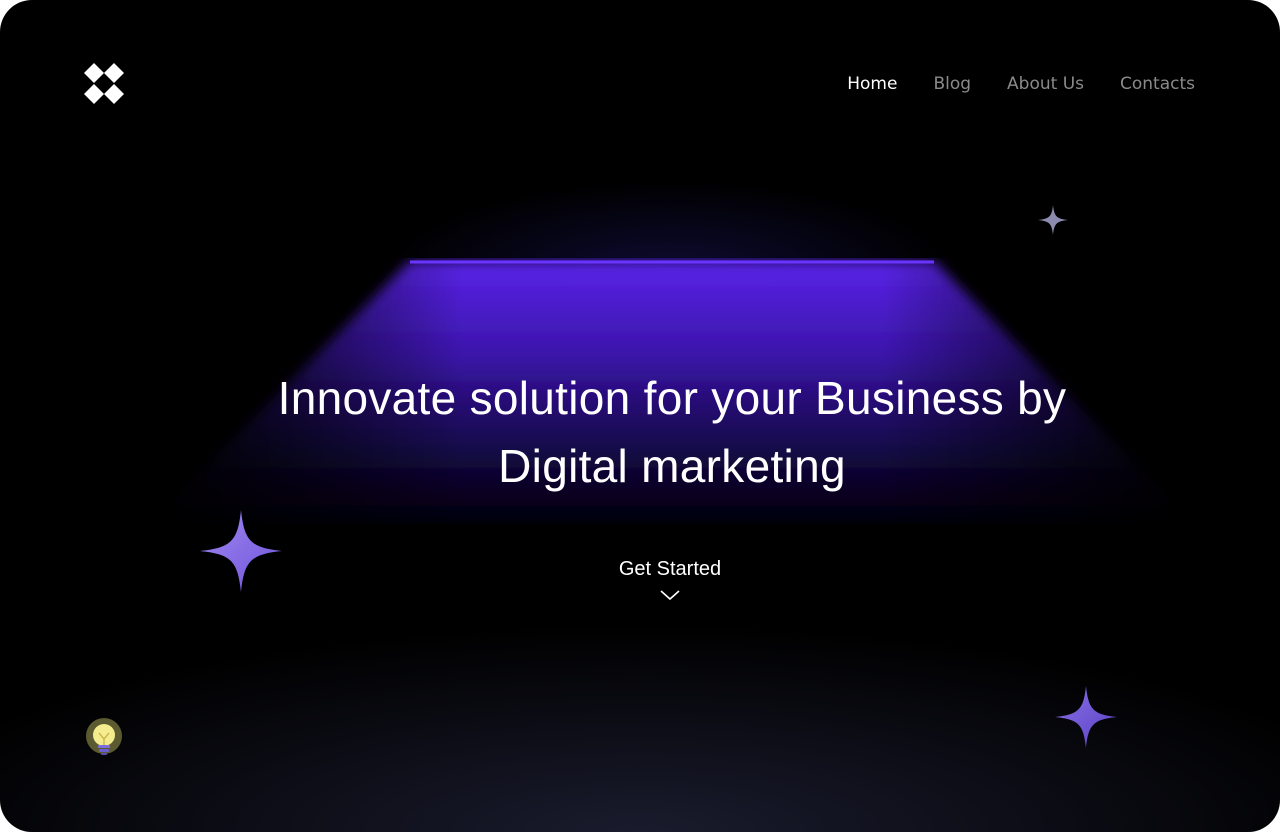 This screenshot has width=1280, height=832. Describe the element at coordinates (1045, 84) in the screenshot. I see `nav-item-about-us: About Us` at that location.